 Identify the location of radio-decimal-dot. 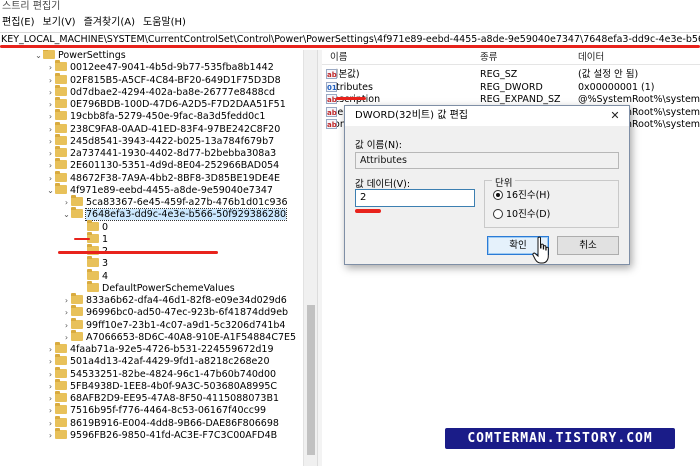
(498, 214).